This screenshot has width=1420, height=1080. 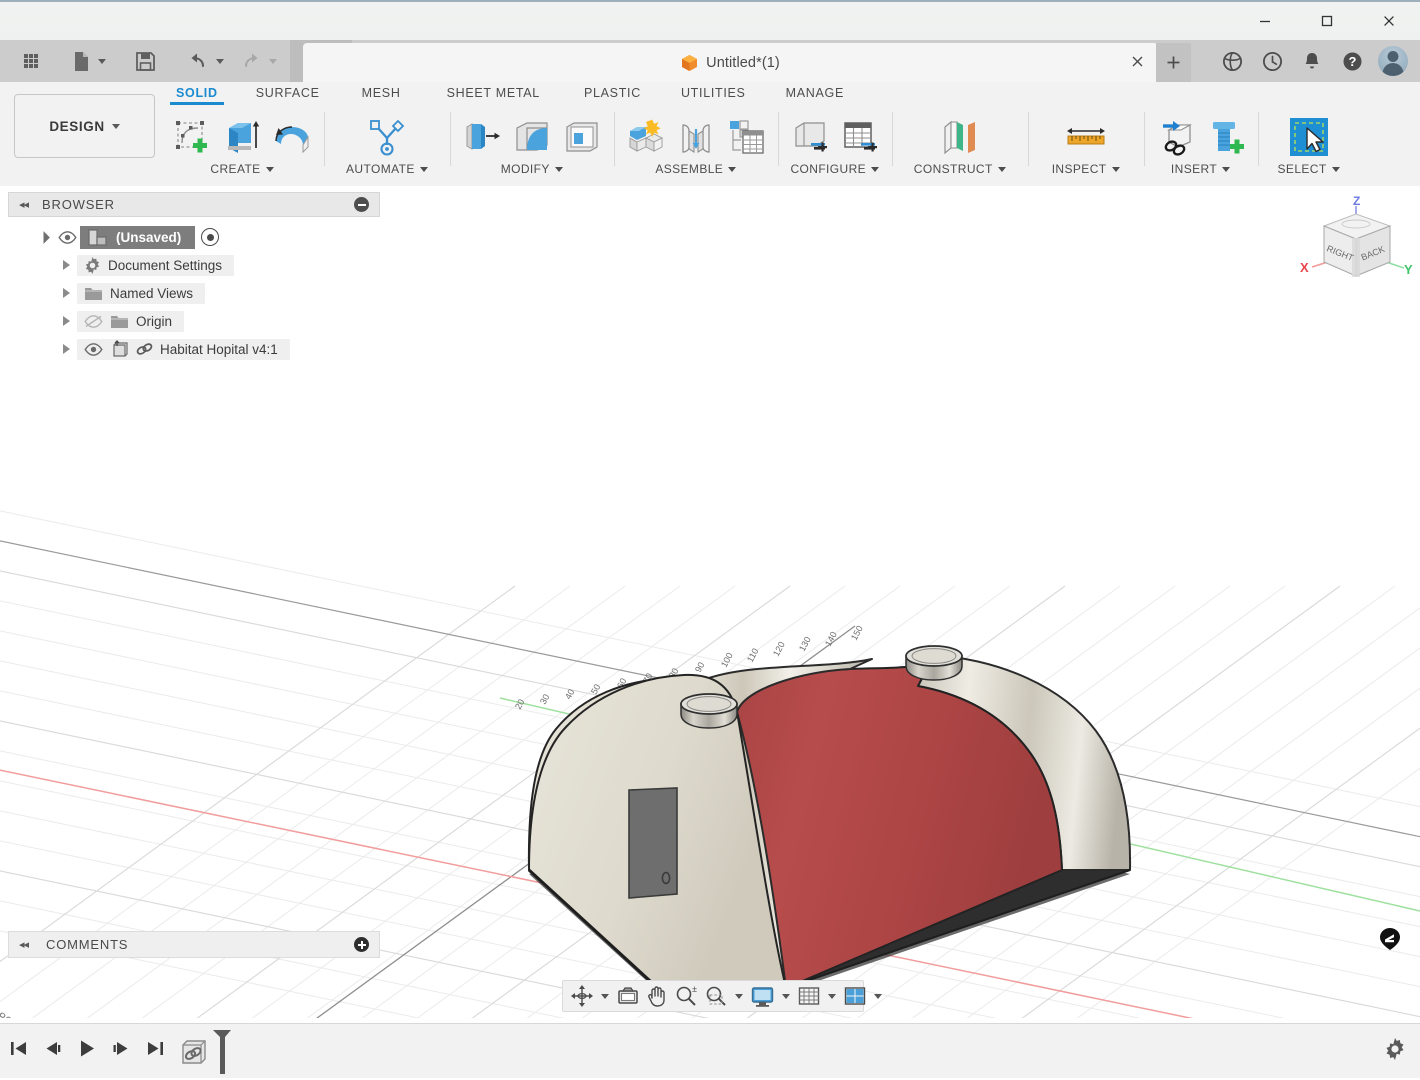 What do you see at coordinates (1393, 61) in the screenshot?
I see `avatar` at bounding box center [1393, 61].